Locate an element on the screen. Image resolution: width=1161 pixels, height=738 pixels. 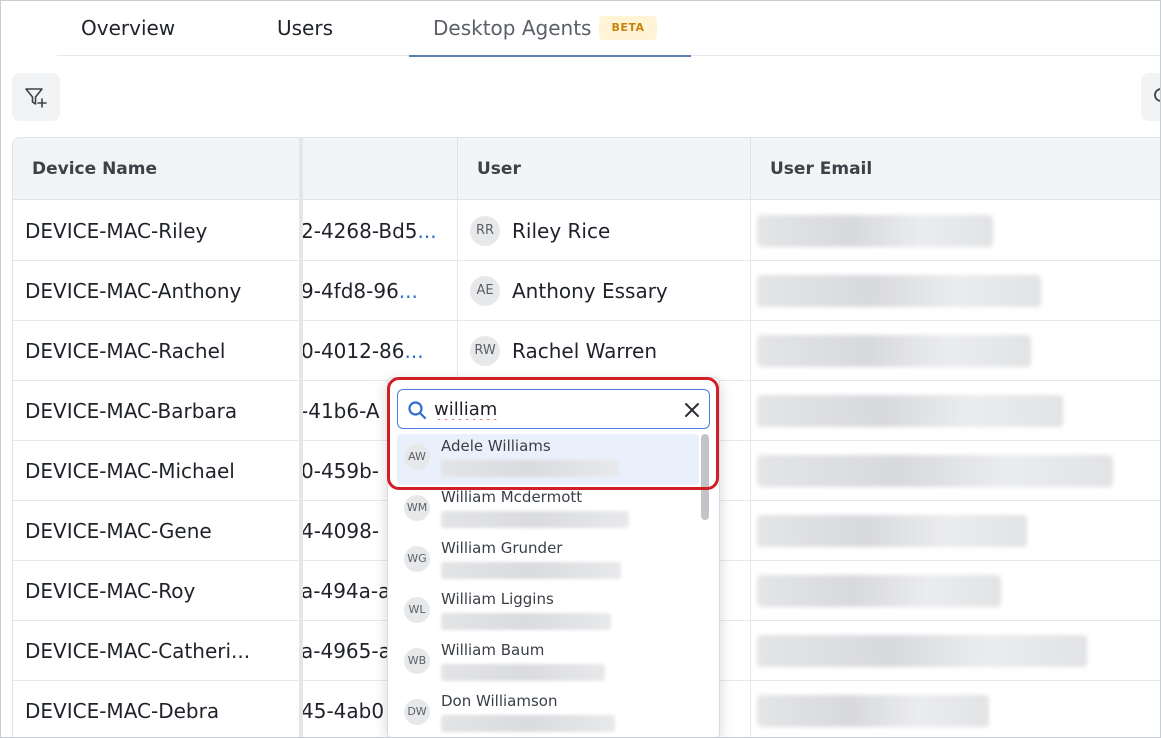
user-cell: RR Riley Rice is located at coordinates (603, 231).